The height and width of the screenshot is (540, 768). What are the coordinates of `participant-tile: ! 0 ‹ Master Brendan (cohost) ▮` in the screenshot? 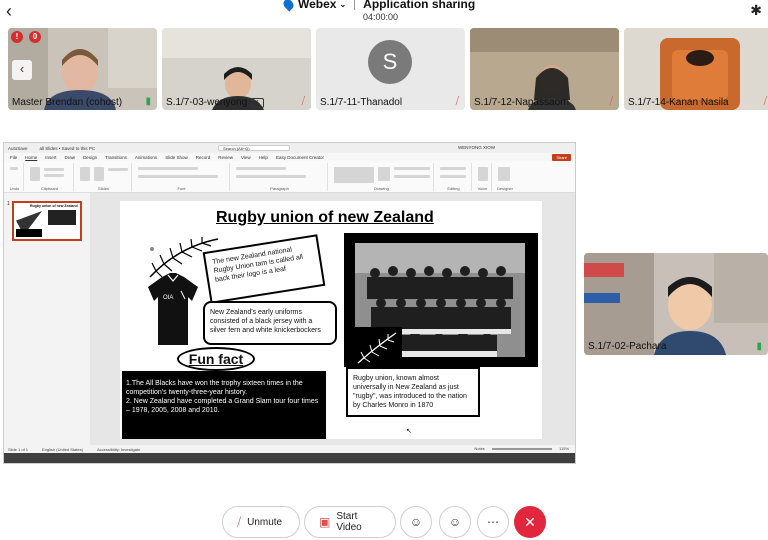 It's located at (82, 69).